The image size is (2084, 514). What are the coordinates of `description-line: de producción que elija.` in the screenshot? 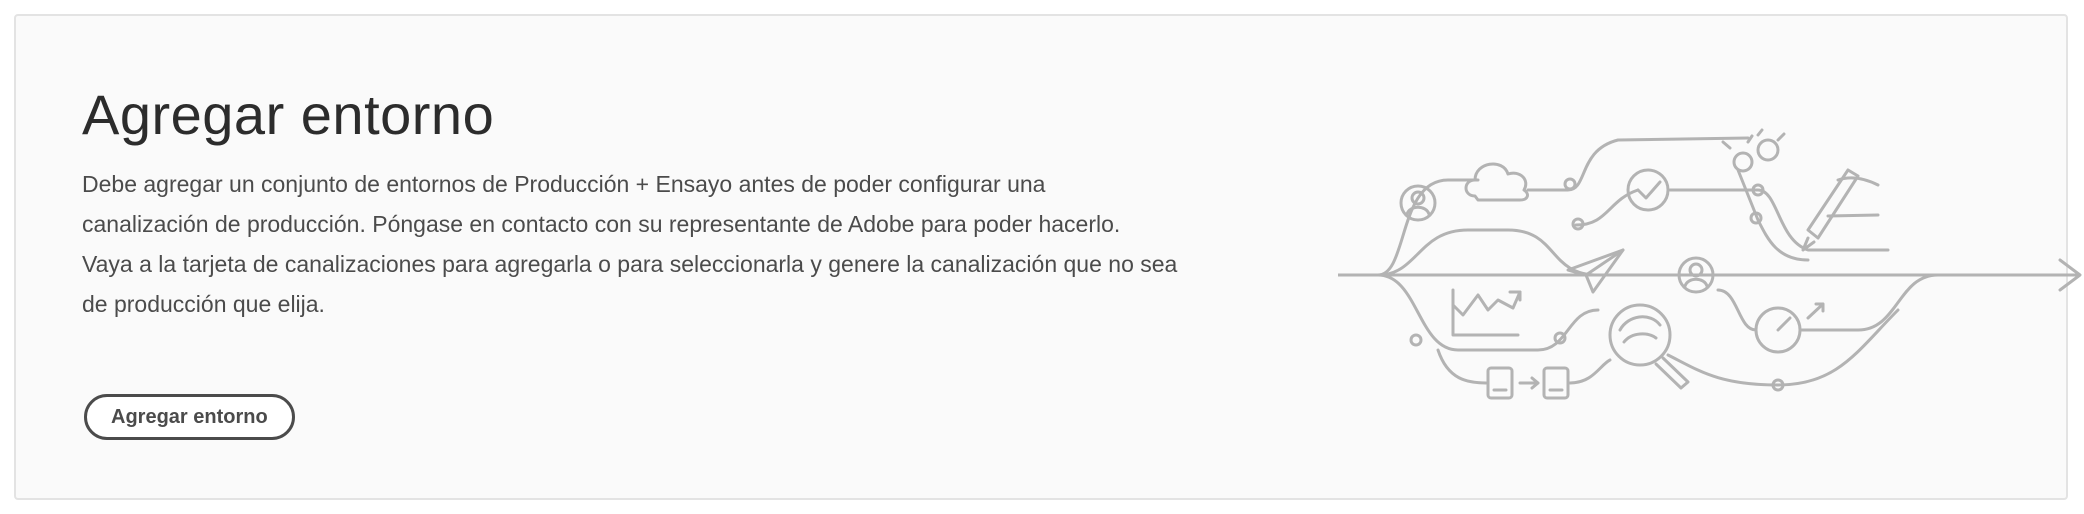 It's located at (203, 304).